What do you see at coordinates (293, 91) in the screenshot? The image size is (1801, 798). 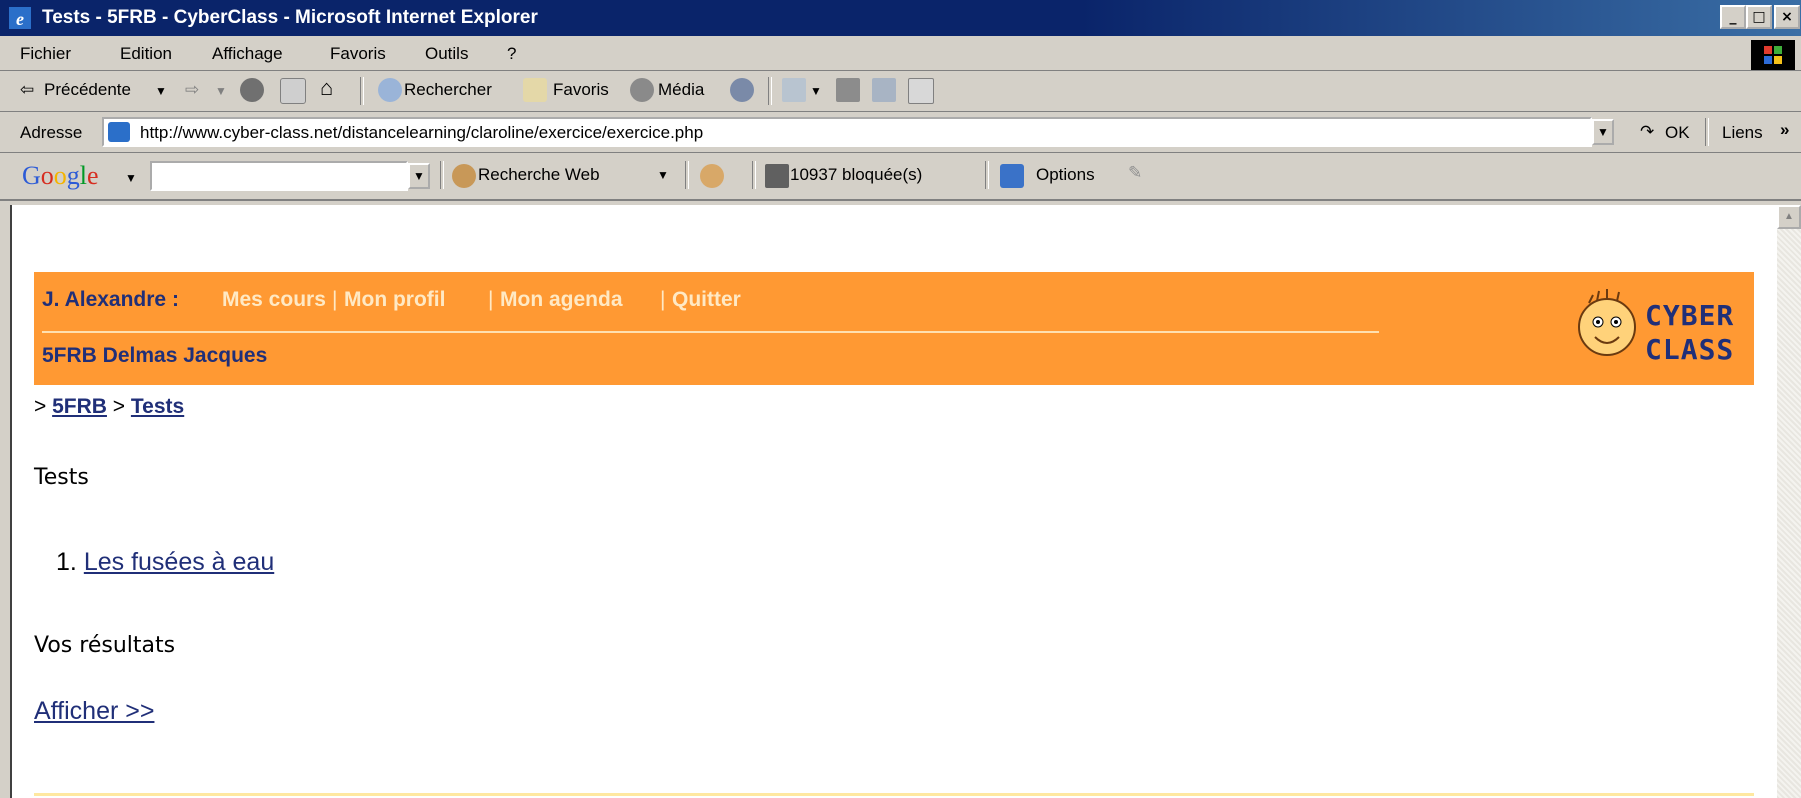 I see `refresh-icon` at bounding box center [293, 91].